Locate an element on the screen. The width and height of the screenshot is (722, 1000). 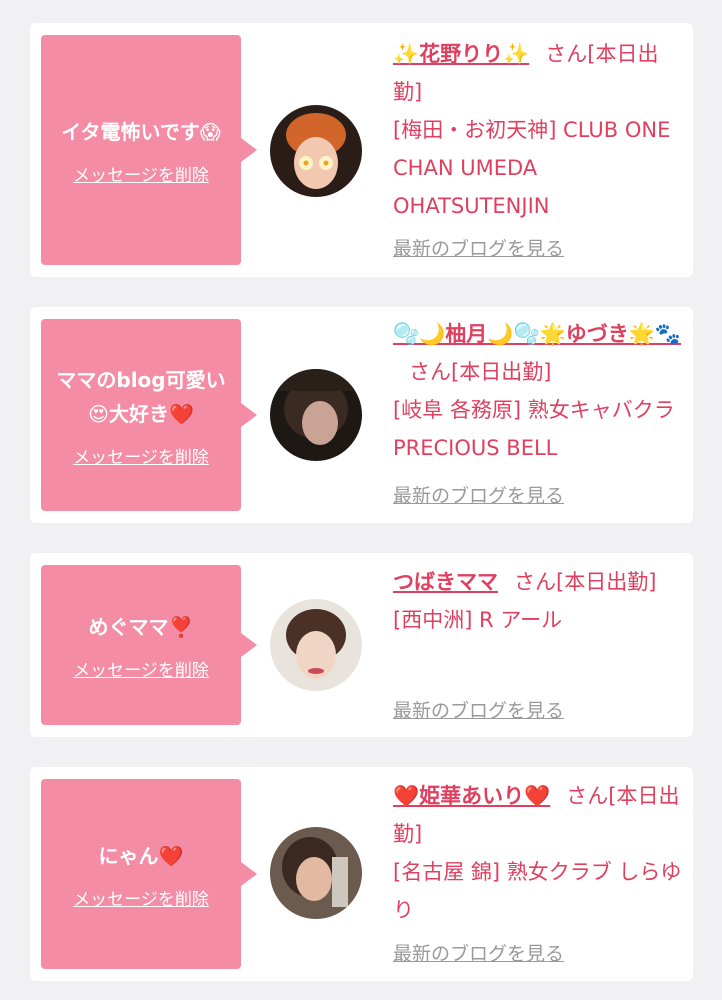
cast-info: ❤️姫華あいり❤️ さん[本日出勤] [名古屋 錦] 熟女クラブ しらゆり is located at coordinates (538, 853).